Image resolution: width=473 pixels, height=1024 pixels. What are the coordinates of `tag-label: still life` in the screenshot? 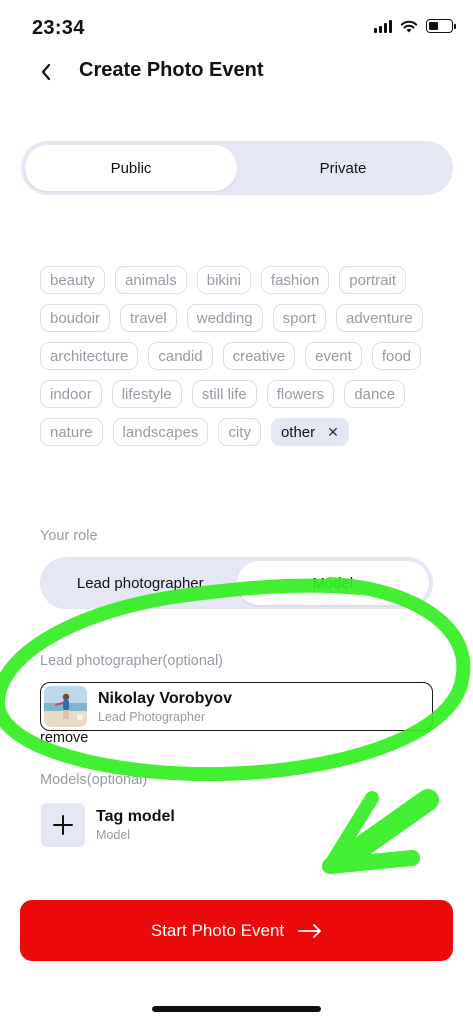 It's located at (224, 394).